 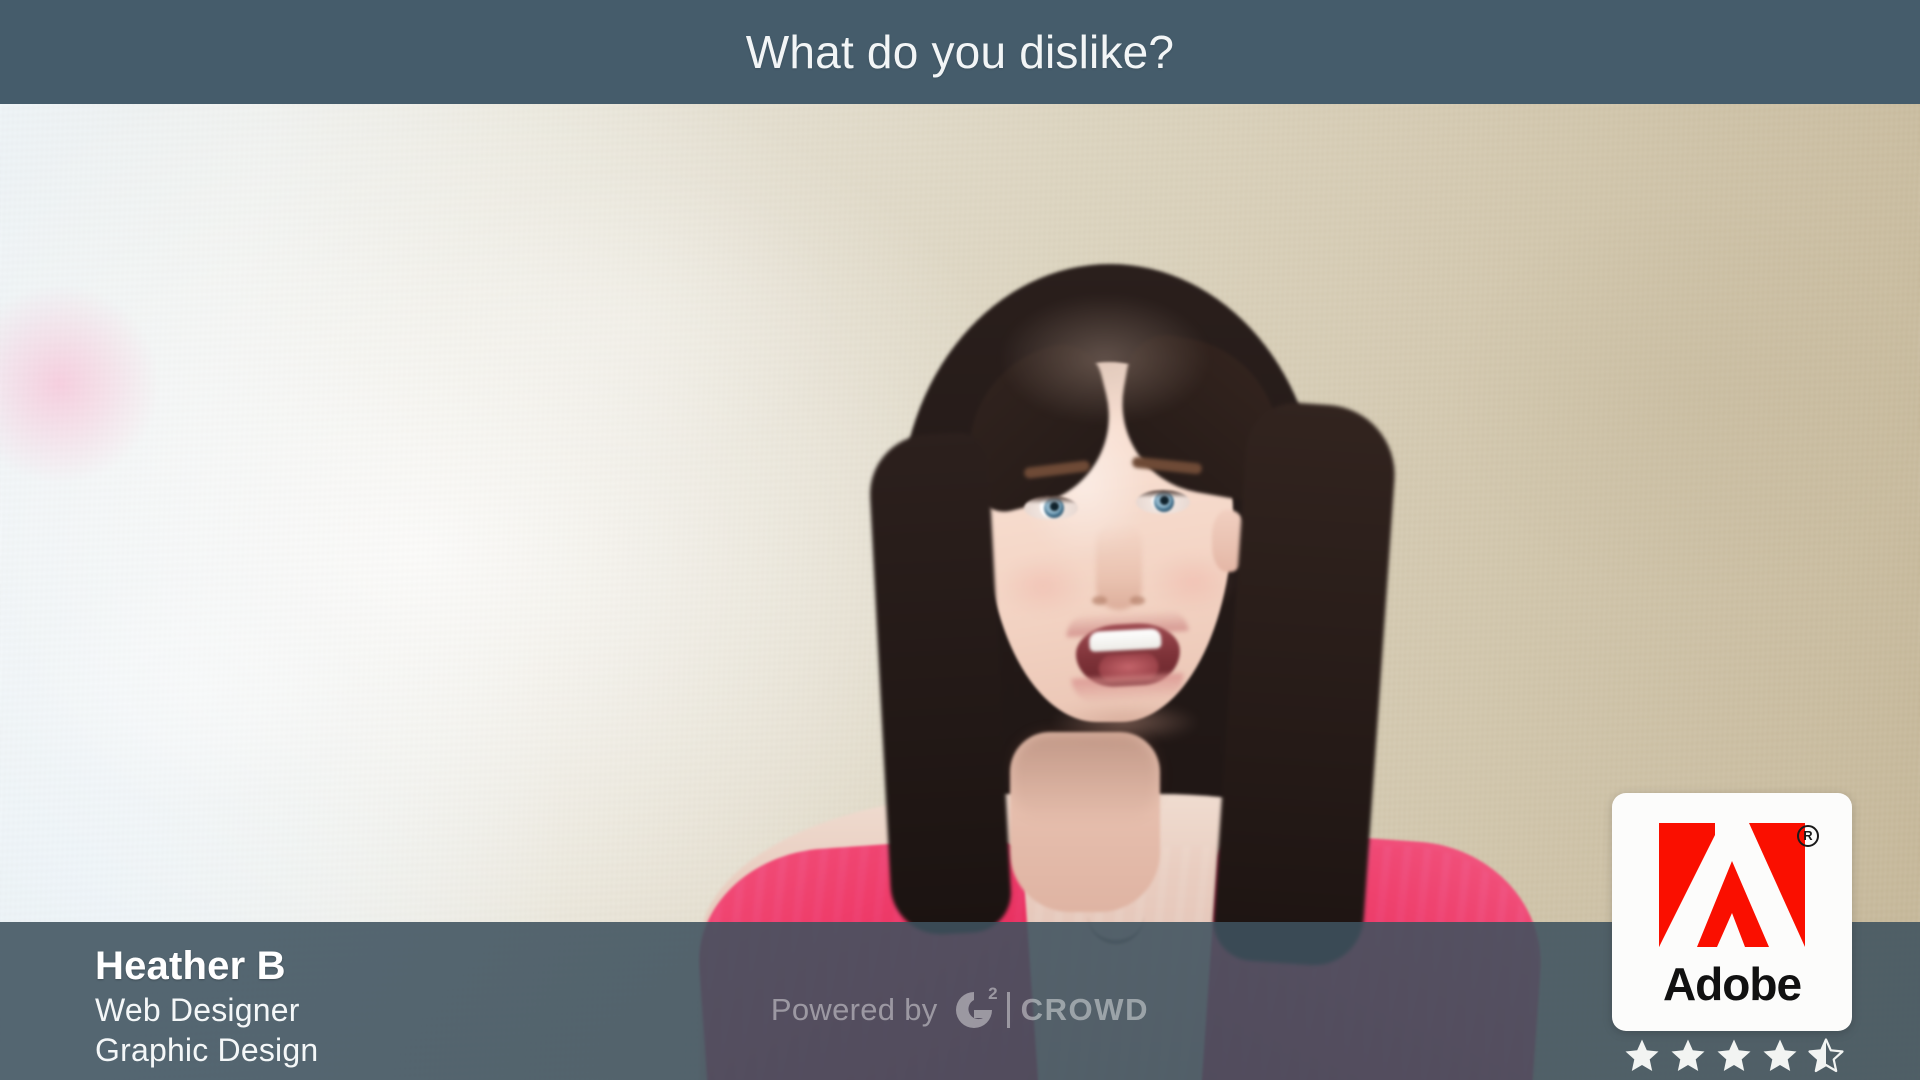 I want to click on speaker-info: Heather B Web Designer Graphic Design, so click(x=206, y=1006).